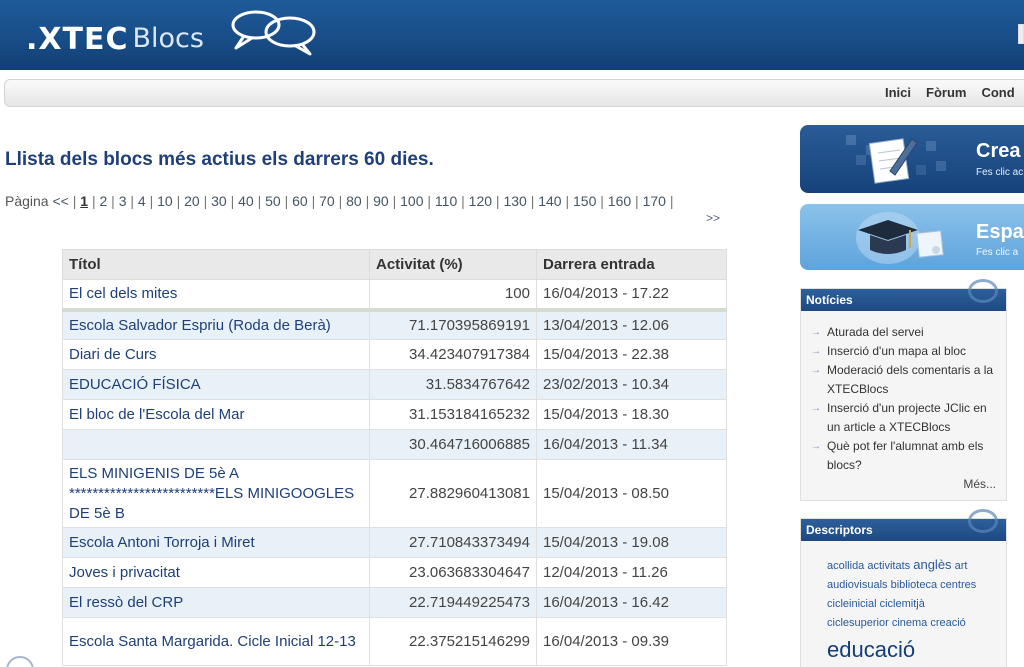 This screenshot has width=1024, height=667. Describe the element at coordinates (216, 444) in the screenshot. I see `blog-title-link` at that location.